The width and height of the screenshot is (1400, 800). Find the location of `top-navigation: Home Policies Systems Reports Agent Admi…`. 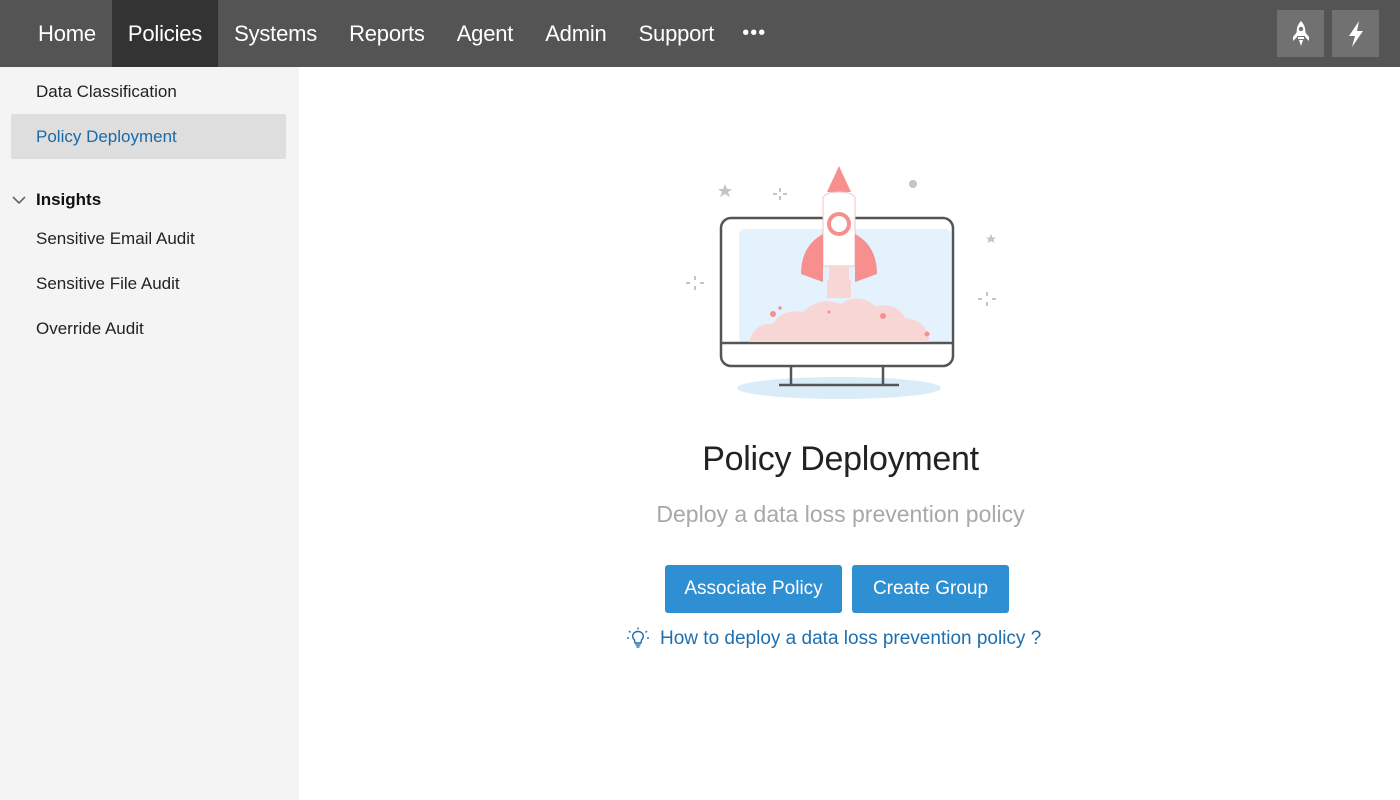

top-navigation: Home Policies Systems Reports Agent Admi… is located at coordinates (700, 33).